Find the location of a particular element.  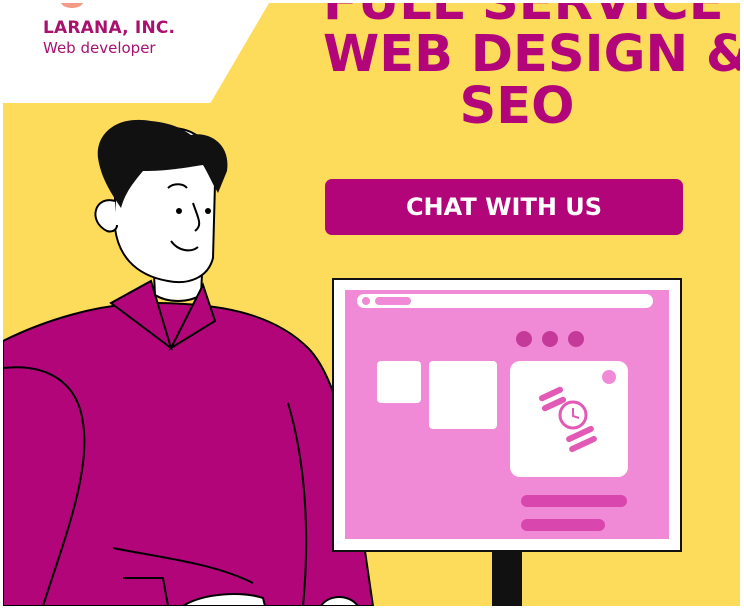

screen-card-medium is located at coordinates (463, 395).